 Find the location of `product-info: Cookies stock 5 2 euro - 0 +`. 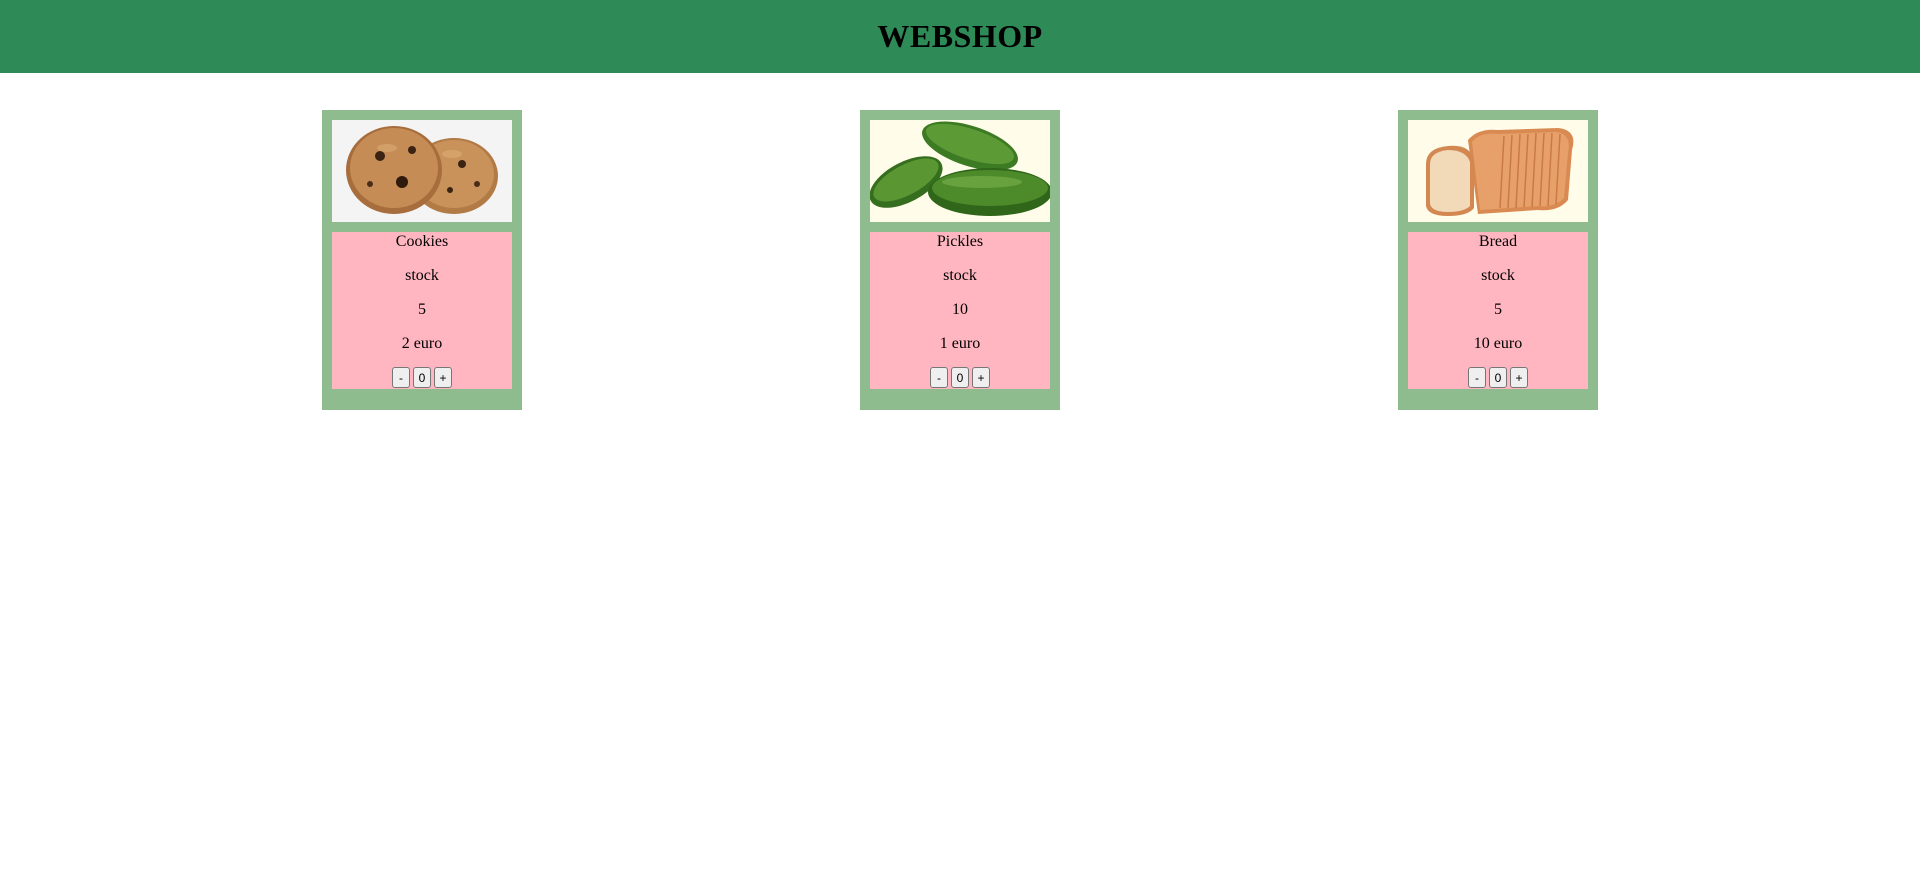

product-info: Cookies stock 5 2 euro - 0 + is located at coordinates (422, 310).